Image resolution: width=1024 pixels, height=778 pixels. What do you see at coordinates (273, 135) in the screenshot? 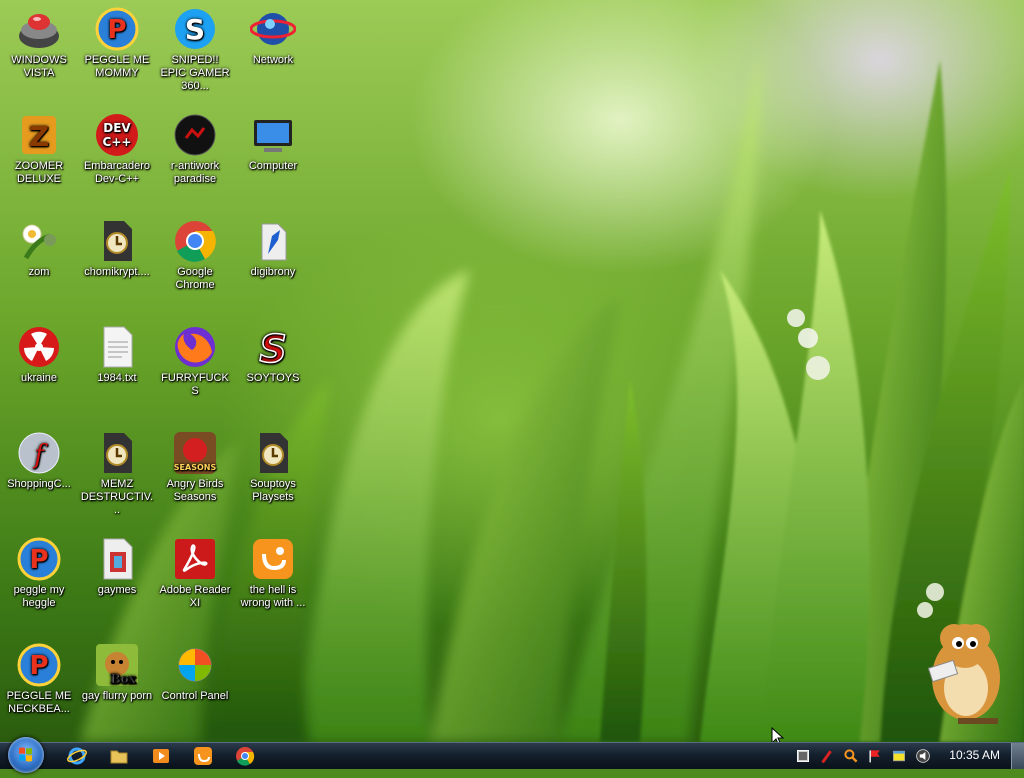
I see `computer-icon` at bounding box center [273, 135].